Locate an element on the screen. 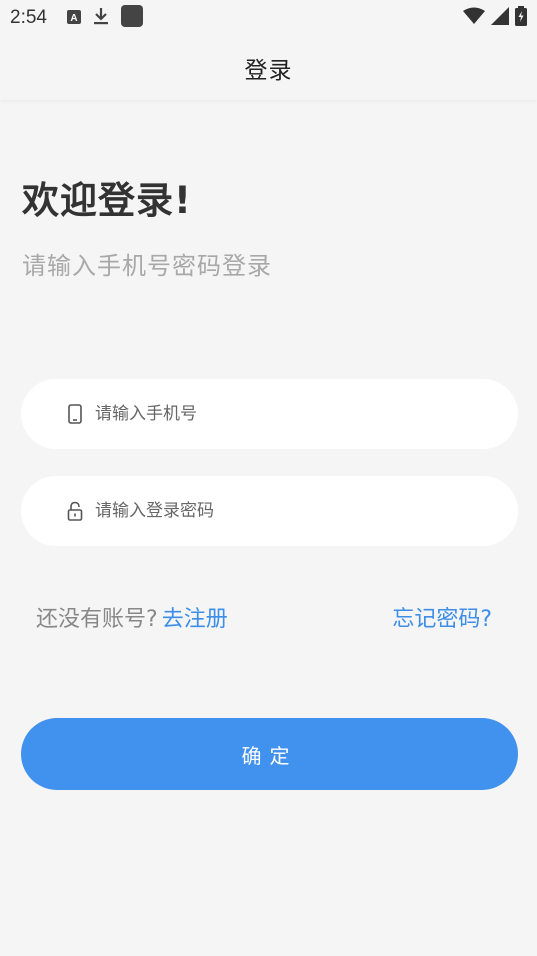  lock-icon is located at coordinates (75, 511).